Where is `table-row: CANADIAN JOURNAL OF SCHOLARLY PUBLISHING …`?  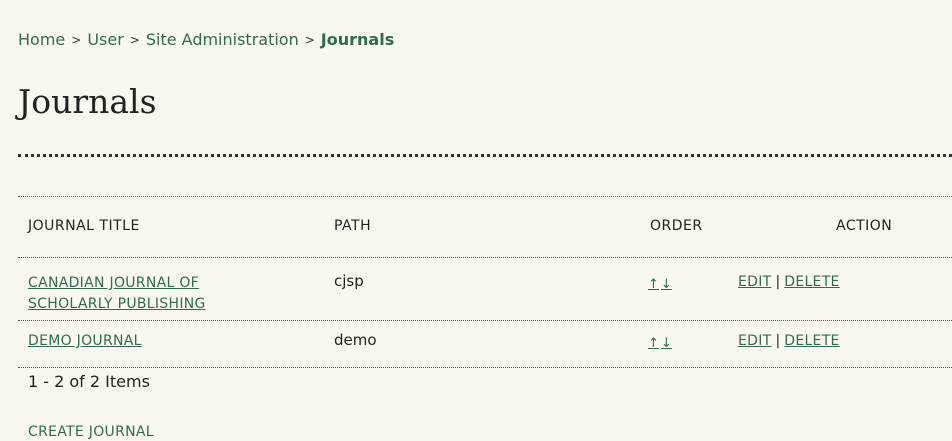
table-row: CANADIAN JOURNAL OF SCHOLARLY PUBLISHING … is located at coordinates (485, 289).